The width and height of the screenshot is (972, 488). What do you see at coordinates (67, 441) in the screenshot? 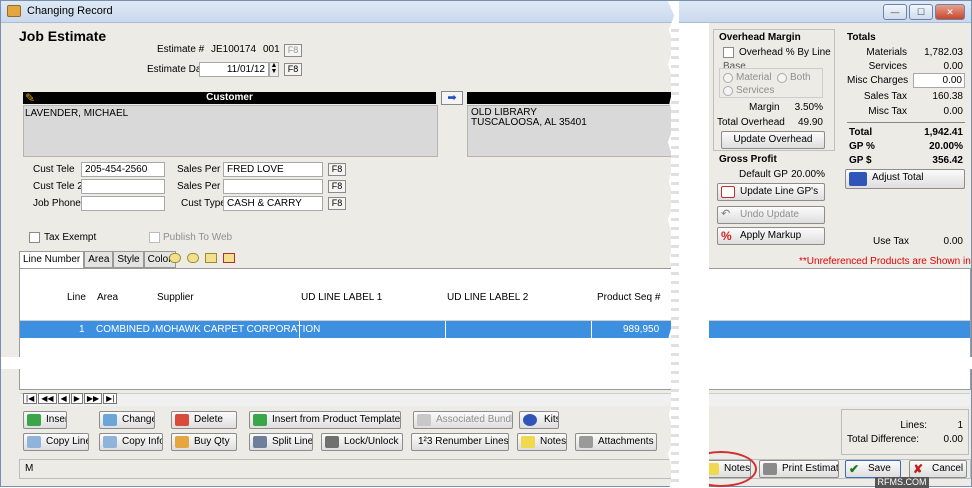
I see `copy-line-label: Copy Line` at bounding box center [67, 441].